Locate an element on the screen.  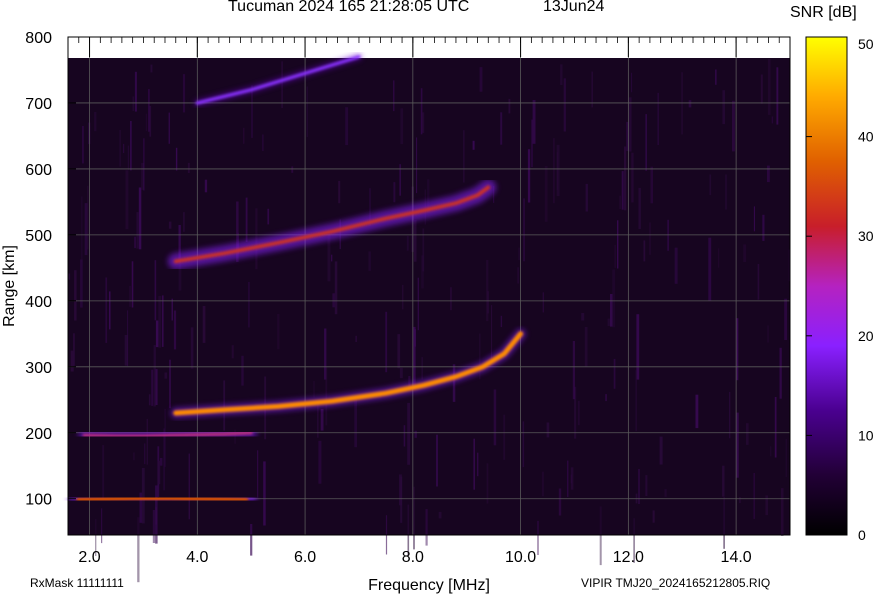
colorbar-tick-label: 40 is located at coordinates (866, 137).